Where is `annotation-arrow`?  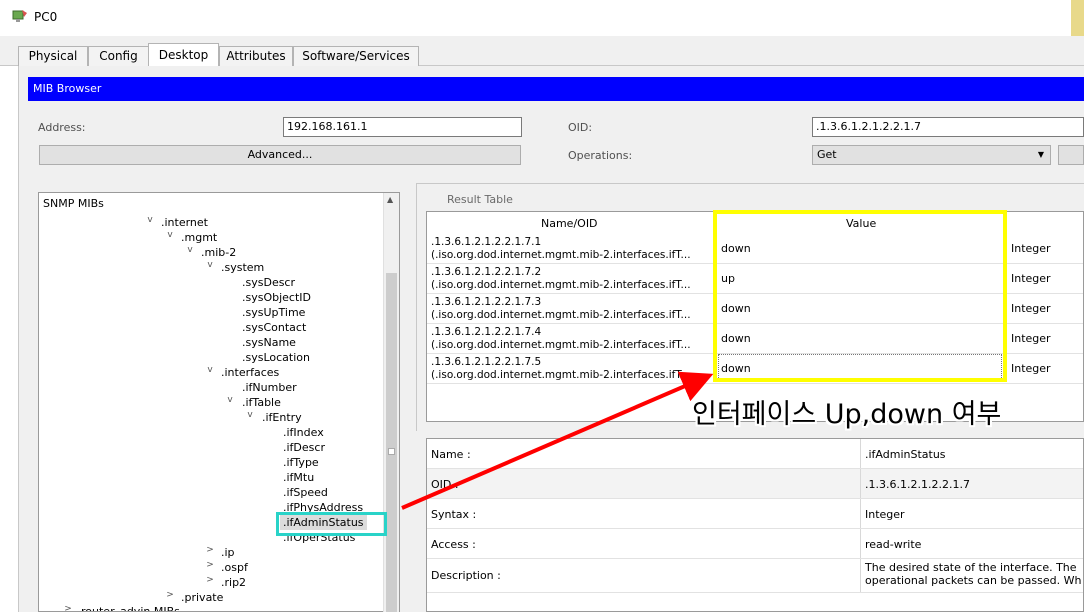
annotation-arrow is located at coordinates (557, 440).